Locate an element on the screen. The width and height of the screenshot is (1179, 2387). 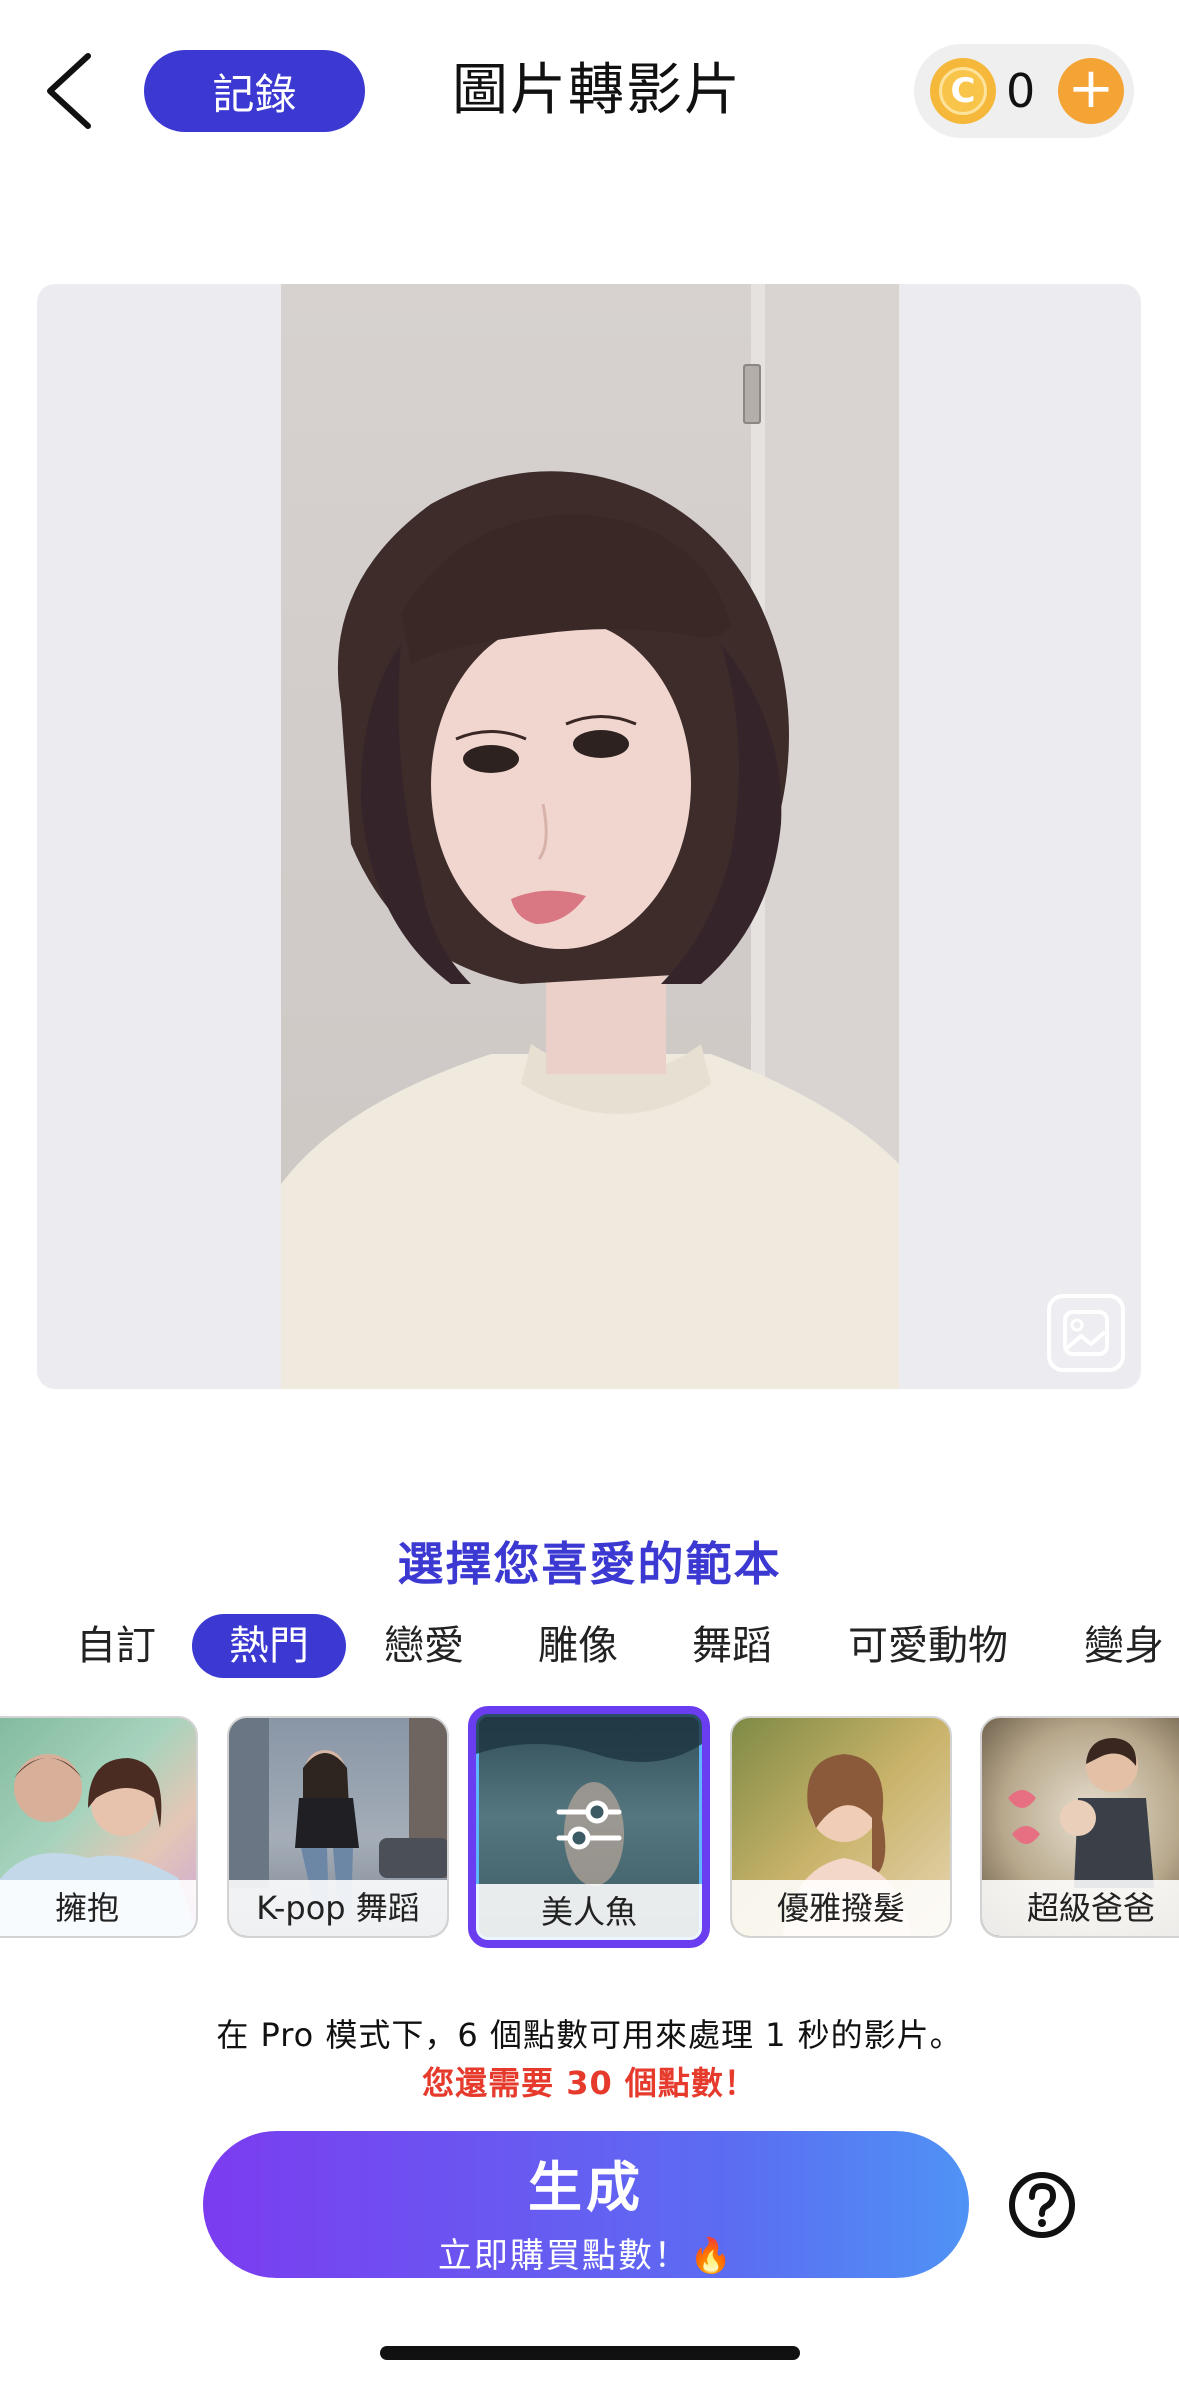
sliders-icon is located at coordinates (589, 1825).